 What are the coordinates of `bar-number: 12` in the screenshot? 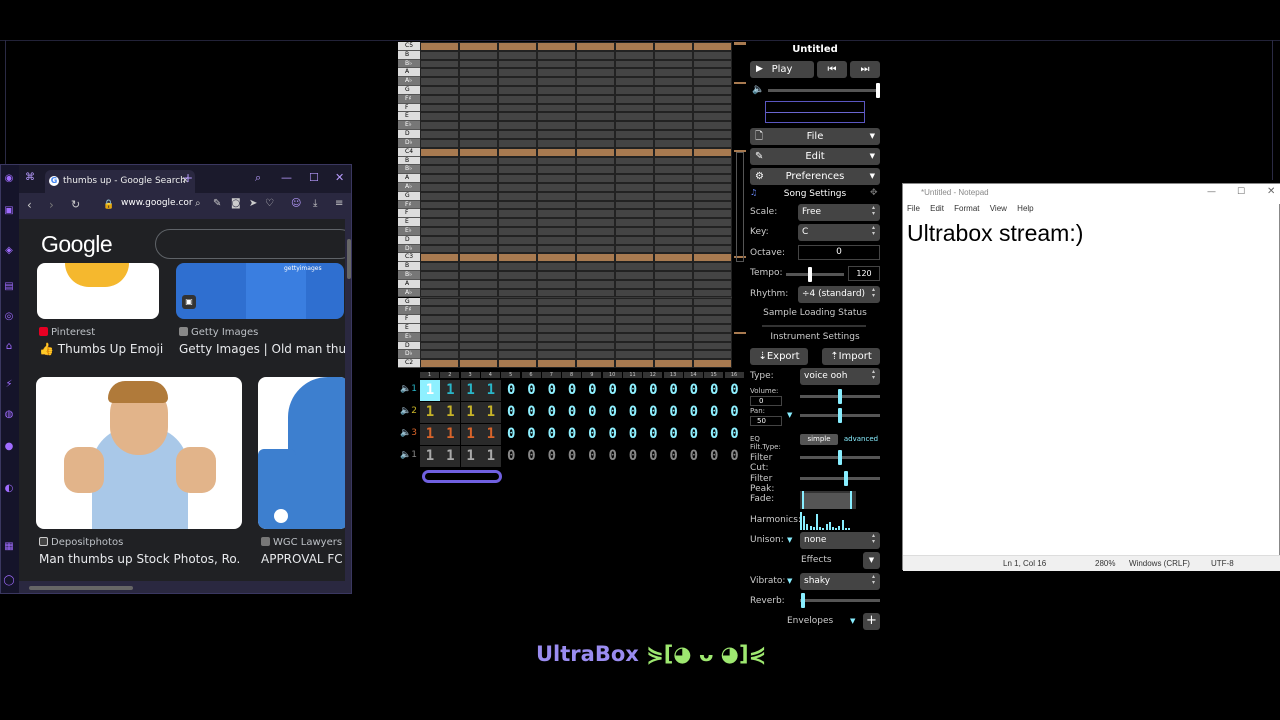 It's located at (653, 375).